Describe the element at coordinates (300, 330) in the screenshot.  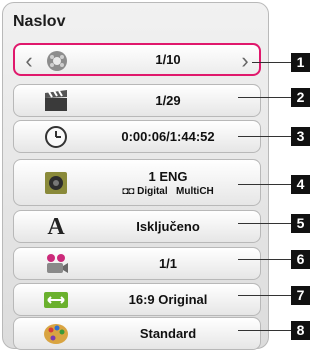
I see `callout-badge: 8` at that location.